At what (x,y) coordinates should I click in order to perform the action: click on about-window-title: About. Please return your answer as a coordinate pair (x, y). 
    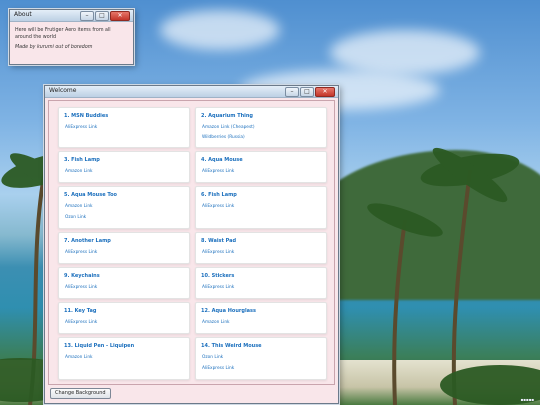
    Looking at the image, I should click on (23, 14).